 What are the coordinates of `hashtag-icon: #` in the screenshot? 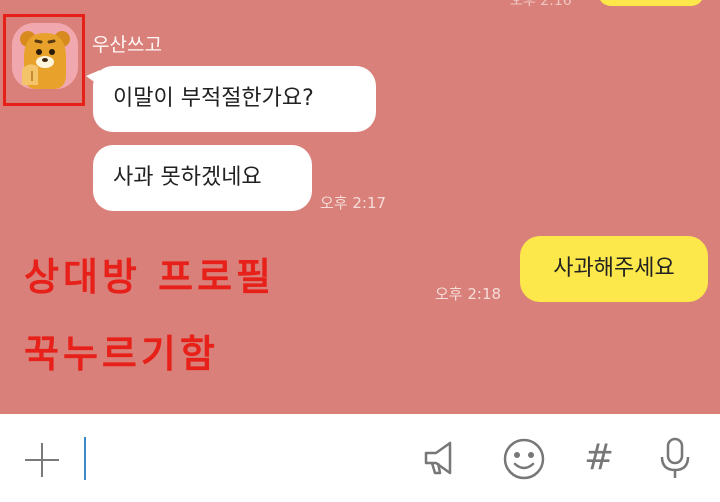 It's located at (599, 458).